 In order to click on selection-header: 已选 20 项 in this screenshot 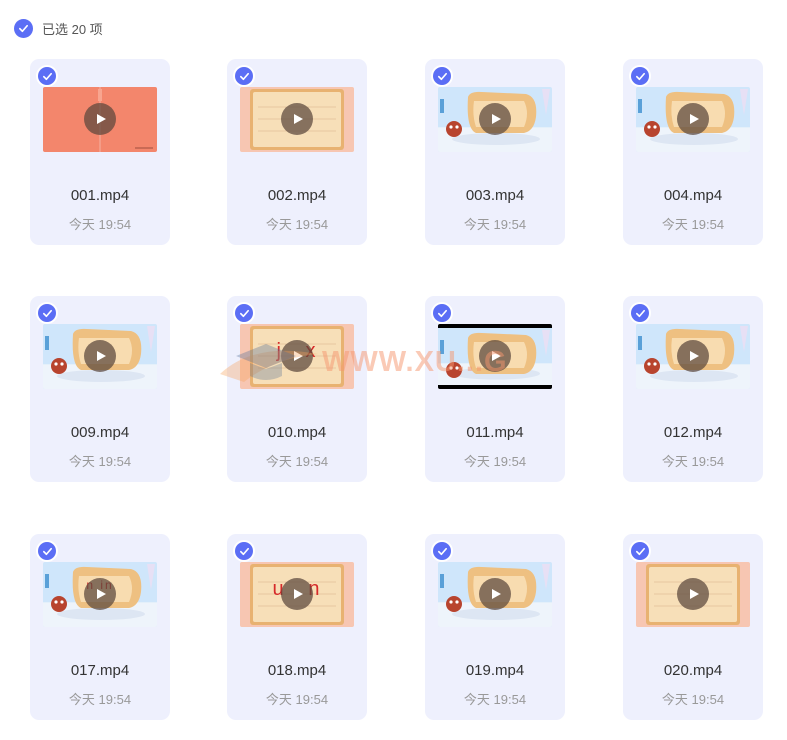, I will do `click(58, 28)`.